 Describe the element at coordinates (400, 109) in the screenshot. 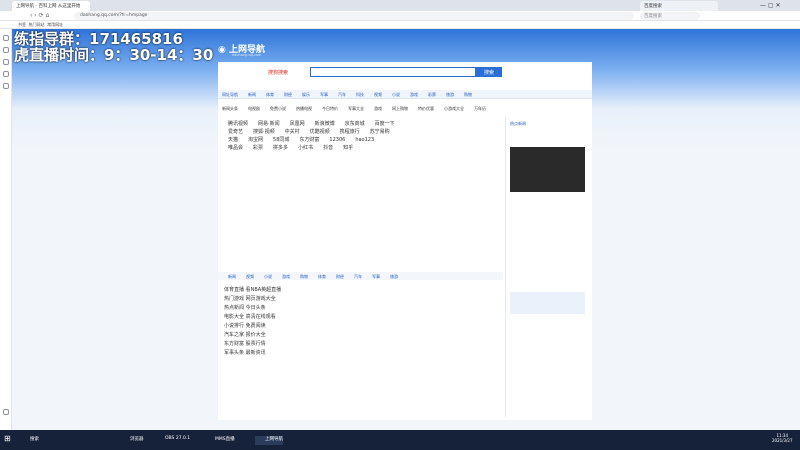

I see `quick-link-7: 网上购物` at that location.